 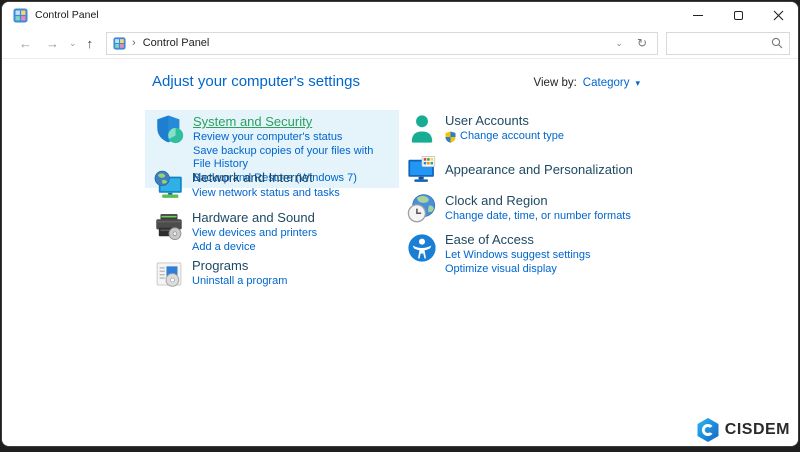 I want to click on category-appearance-and-personalization: Appearance and Personalization, so click(x=519, y=170).